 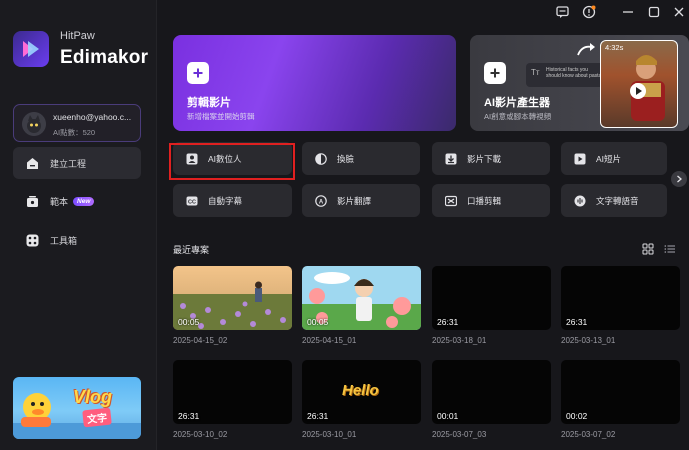 What do you see at coordinates (562, 12) in the screenshot?
I see `message-icon` at bounding box center [562, 12].